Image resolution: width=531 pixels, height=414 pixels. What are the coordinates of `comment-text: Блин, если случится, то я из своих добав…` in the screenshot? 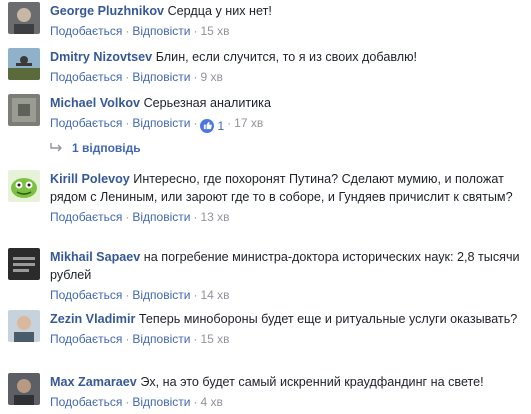 It's located at (286, 57).